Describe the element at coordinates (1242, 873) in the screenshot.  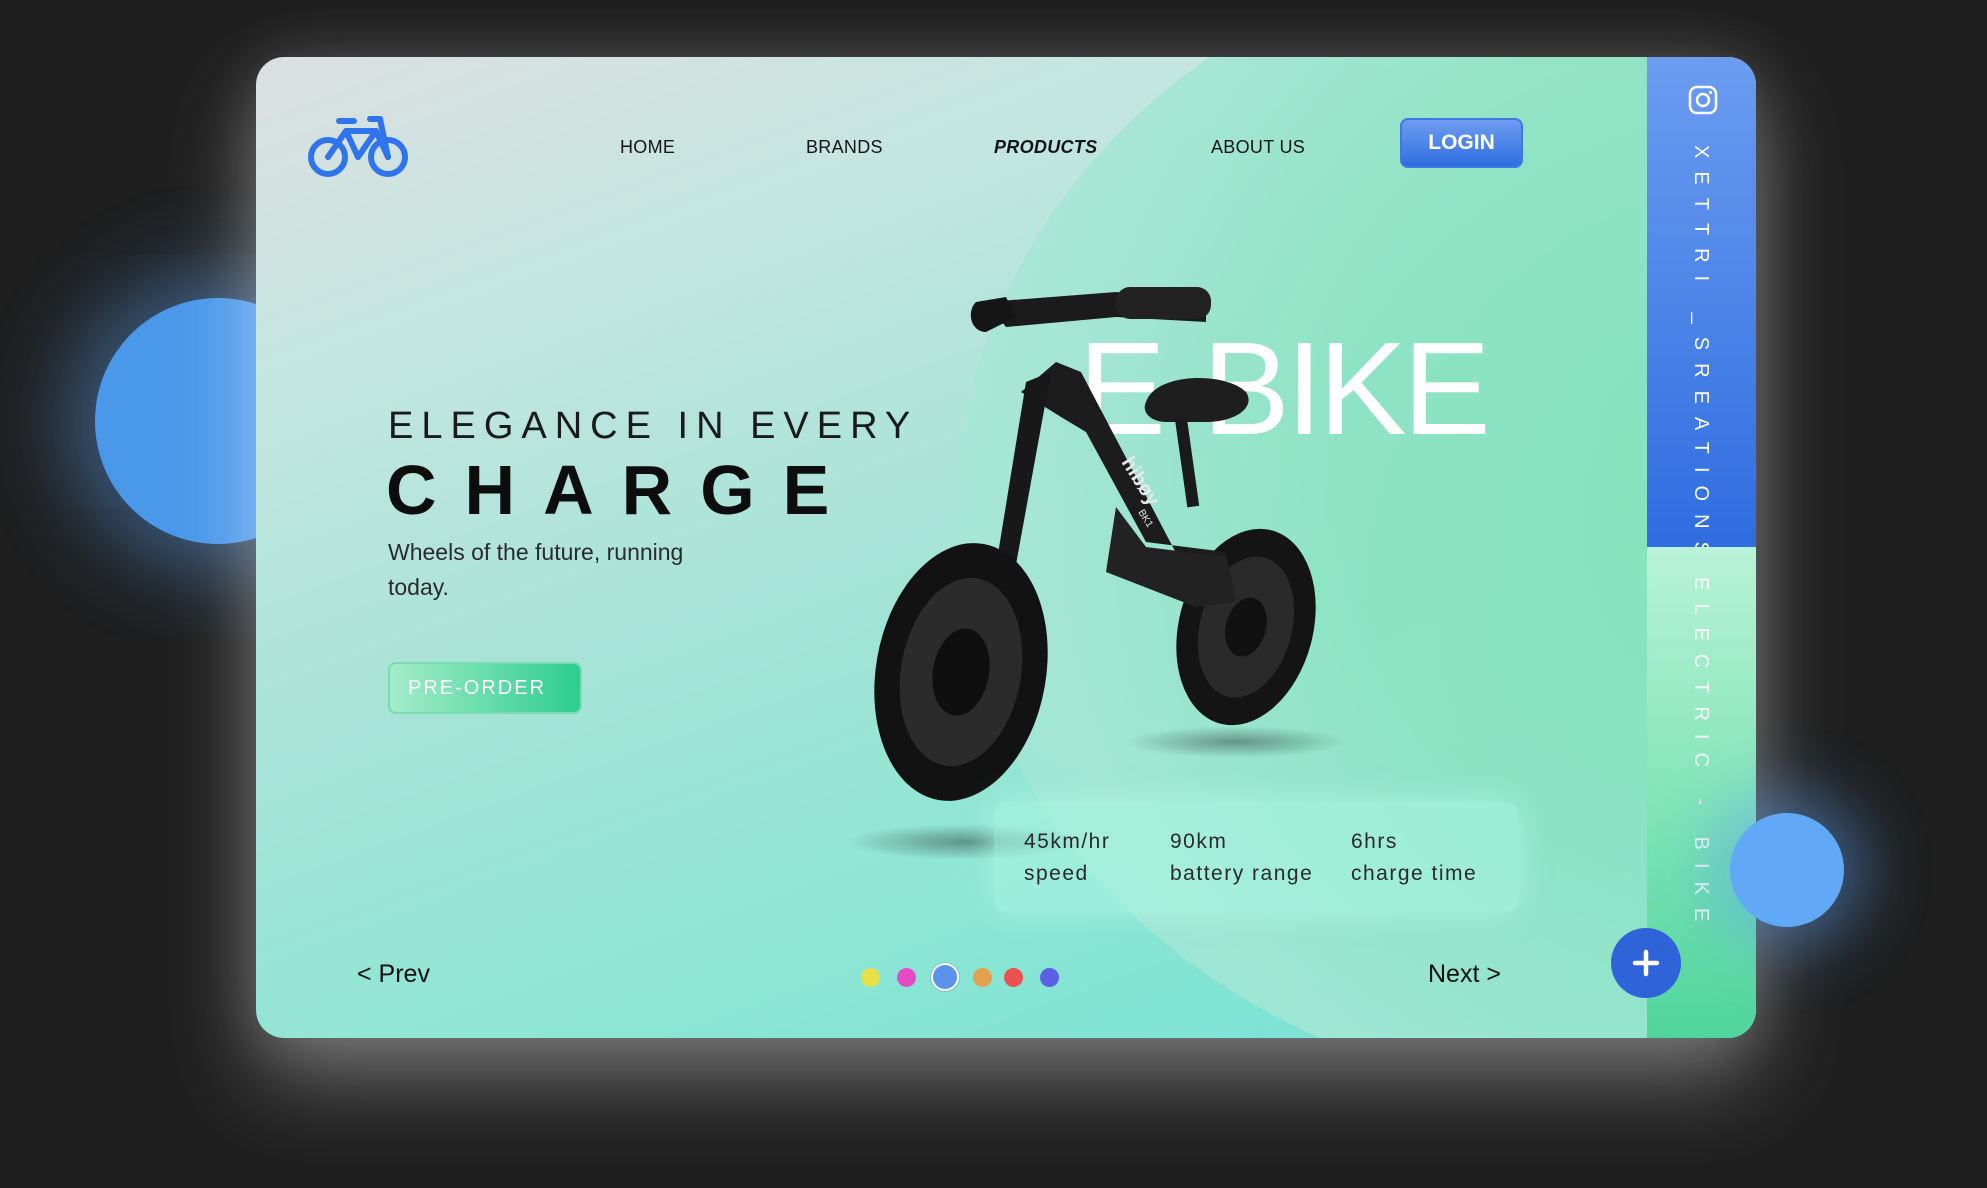
I see `spec-label: battery range` at that location.